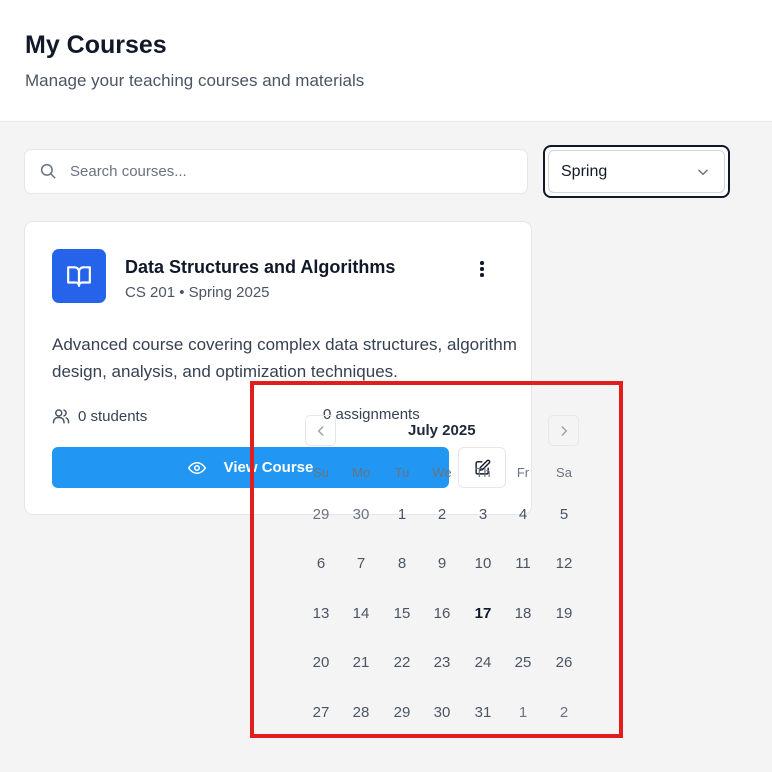  Describe the element at coordinates (442, 430) in the screenshot. I see `calendar-month-label: July 2025` at that location.